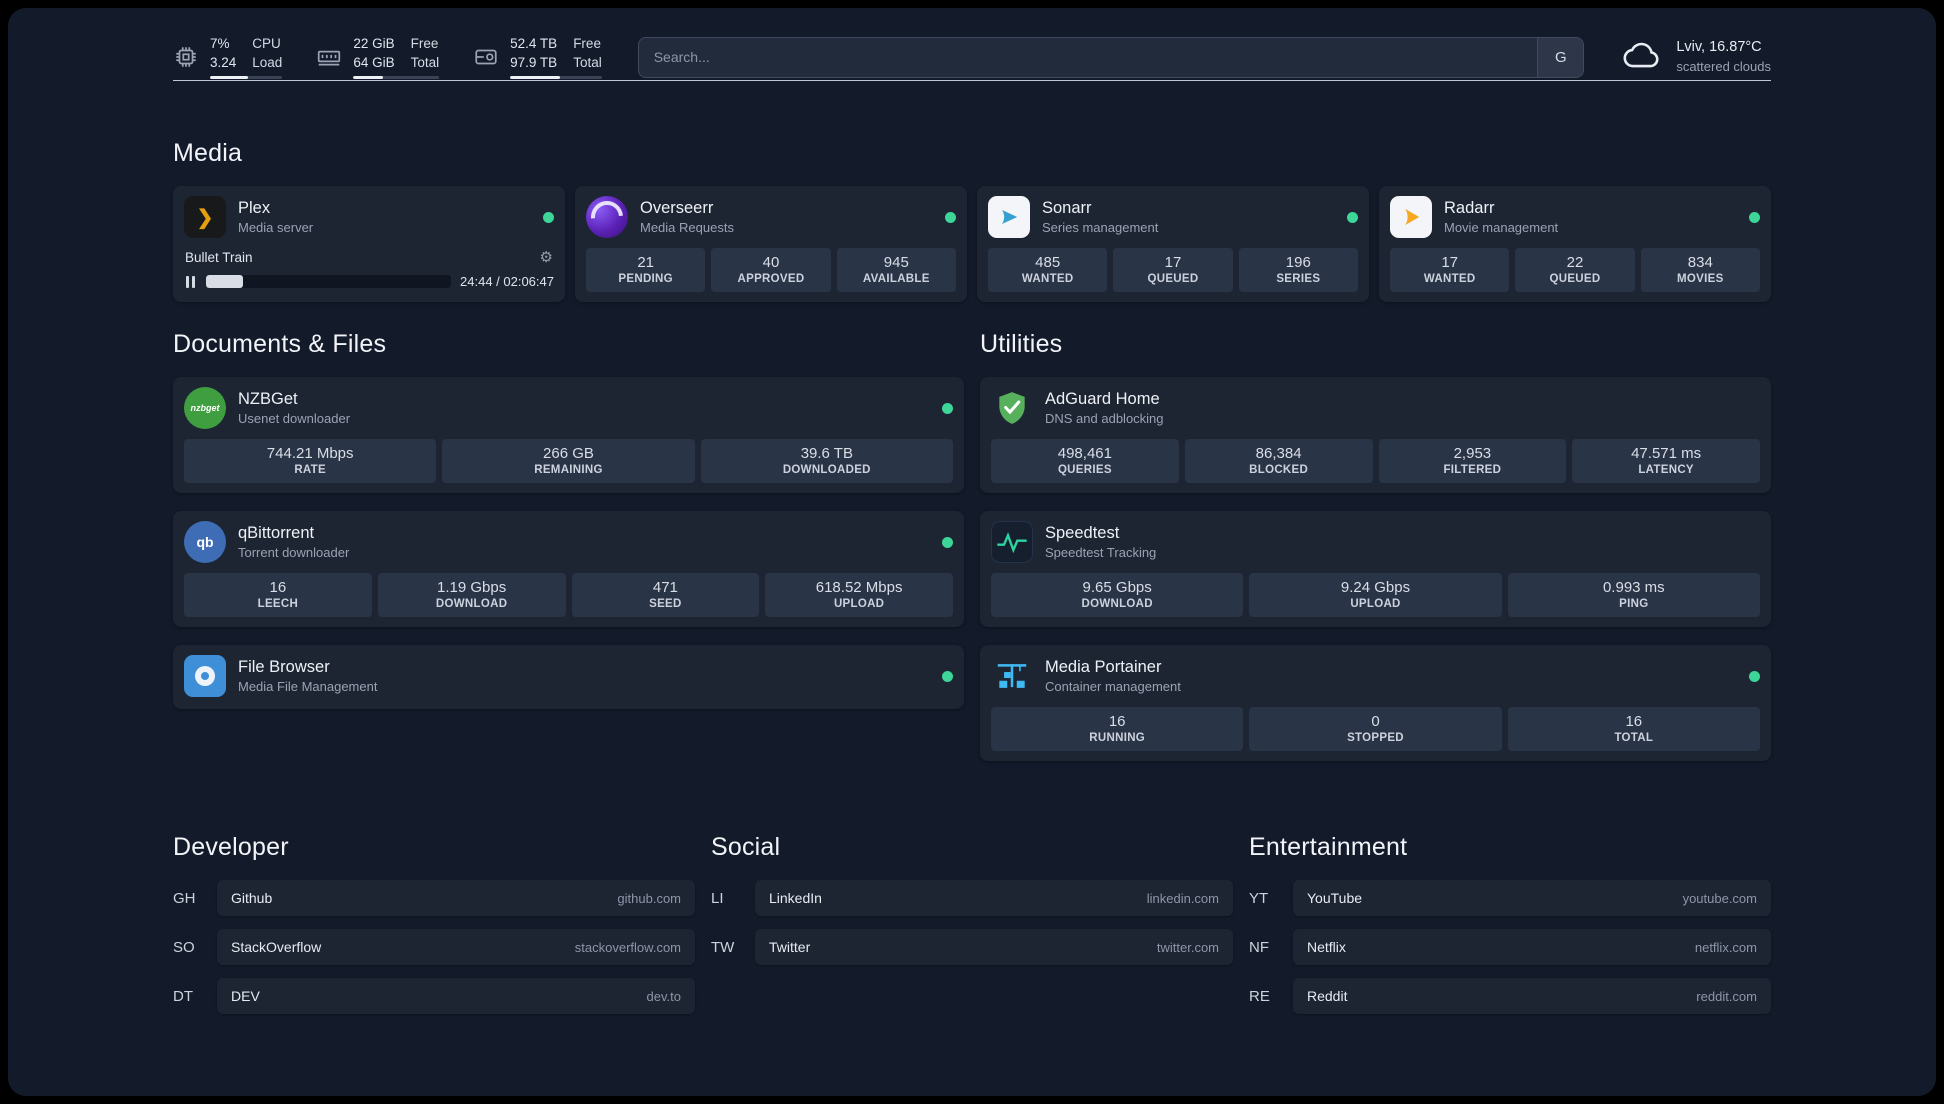 This screenshot has width=1944, height=1104. What do you see at coordinates (1335, 898) in the screenshot?
I see `bookmark-name: YouTube` at bounding box center [1335, 898].